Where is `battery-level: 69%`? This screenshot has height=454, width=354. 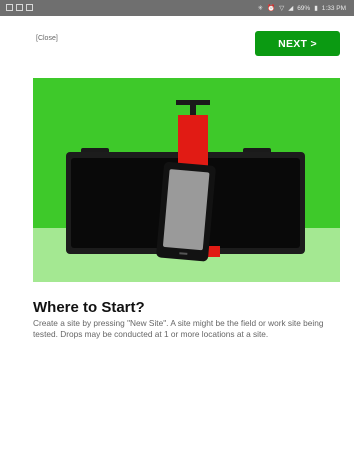 battery-level: 69% is located at coordinates (304, 8).